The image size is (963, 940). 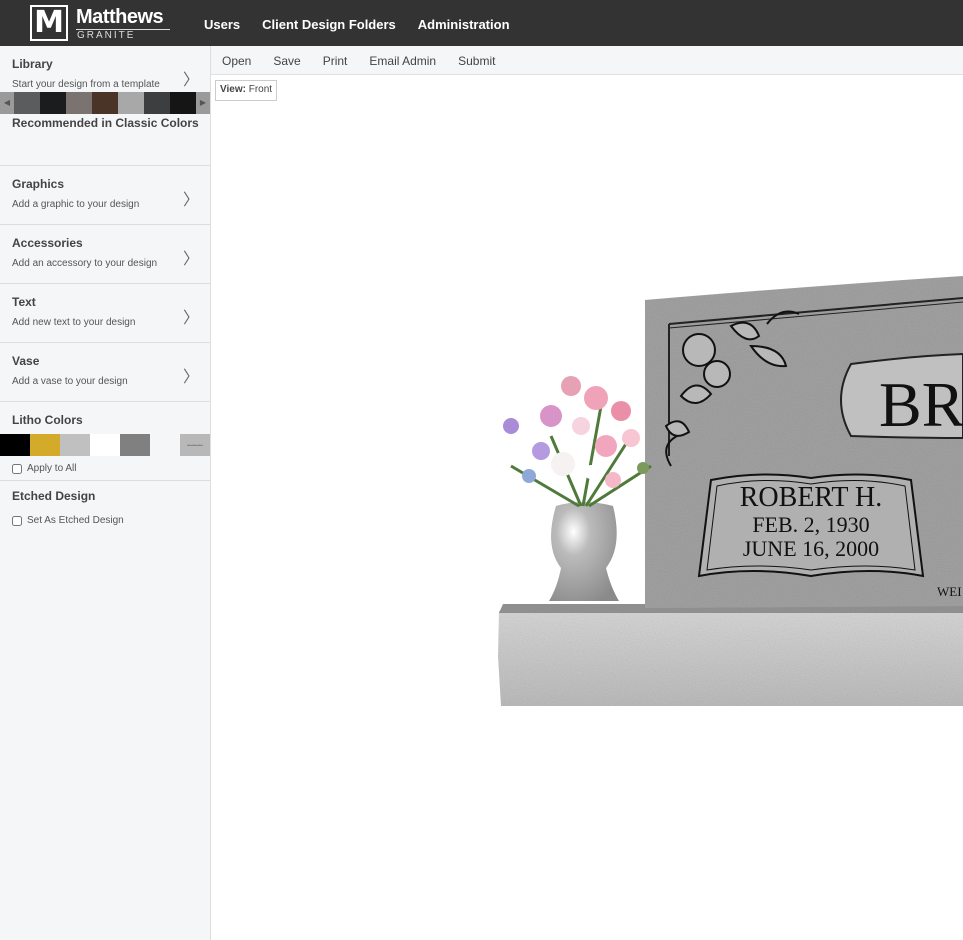 What do you see at coordinates (105, 195) in the screenshot?
I see `sidebar-graphics: Graphics Add a graphic to your design 〉` at bounding box center [105, 195].